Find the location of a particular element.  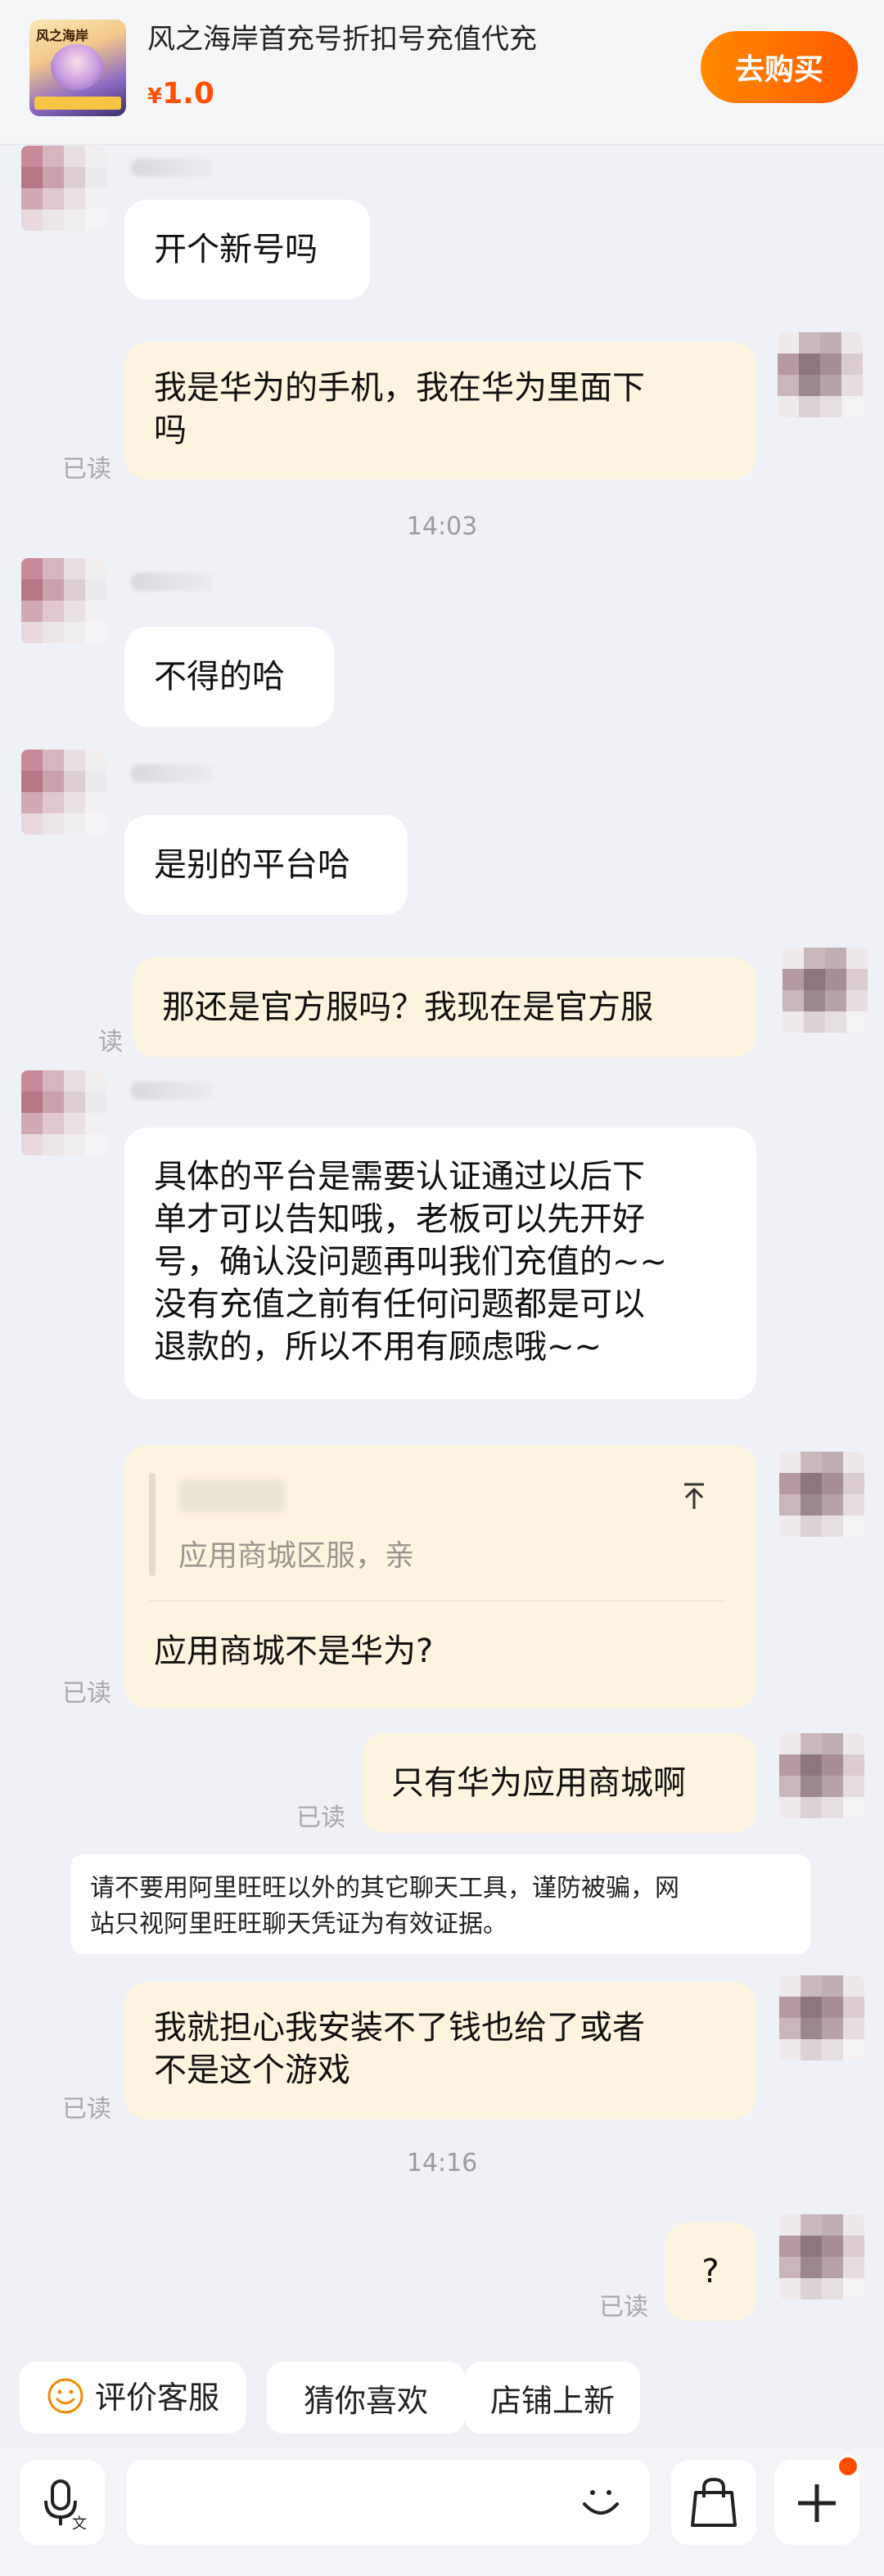

input-bar: 文 is located at coordinates (442, 2512).